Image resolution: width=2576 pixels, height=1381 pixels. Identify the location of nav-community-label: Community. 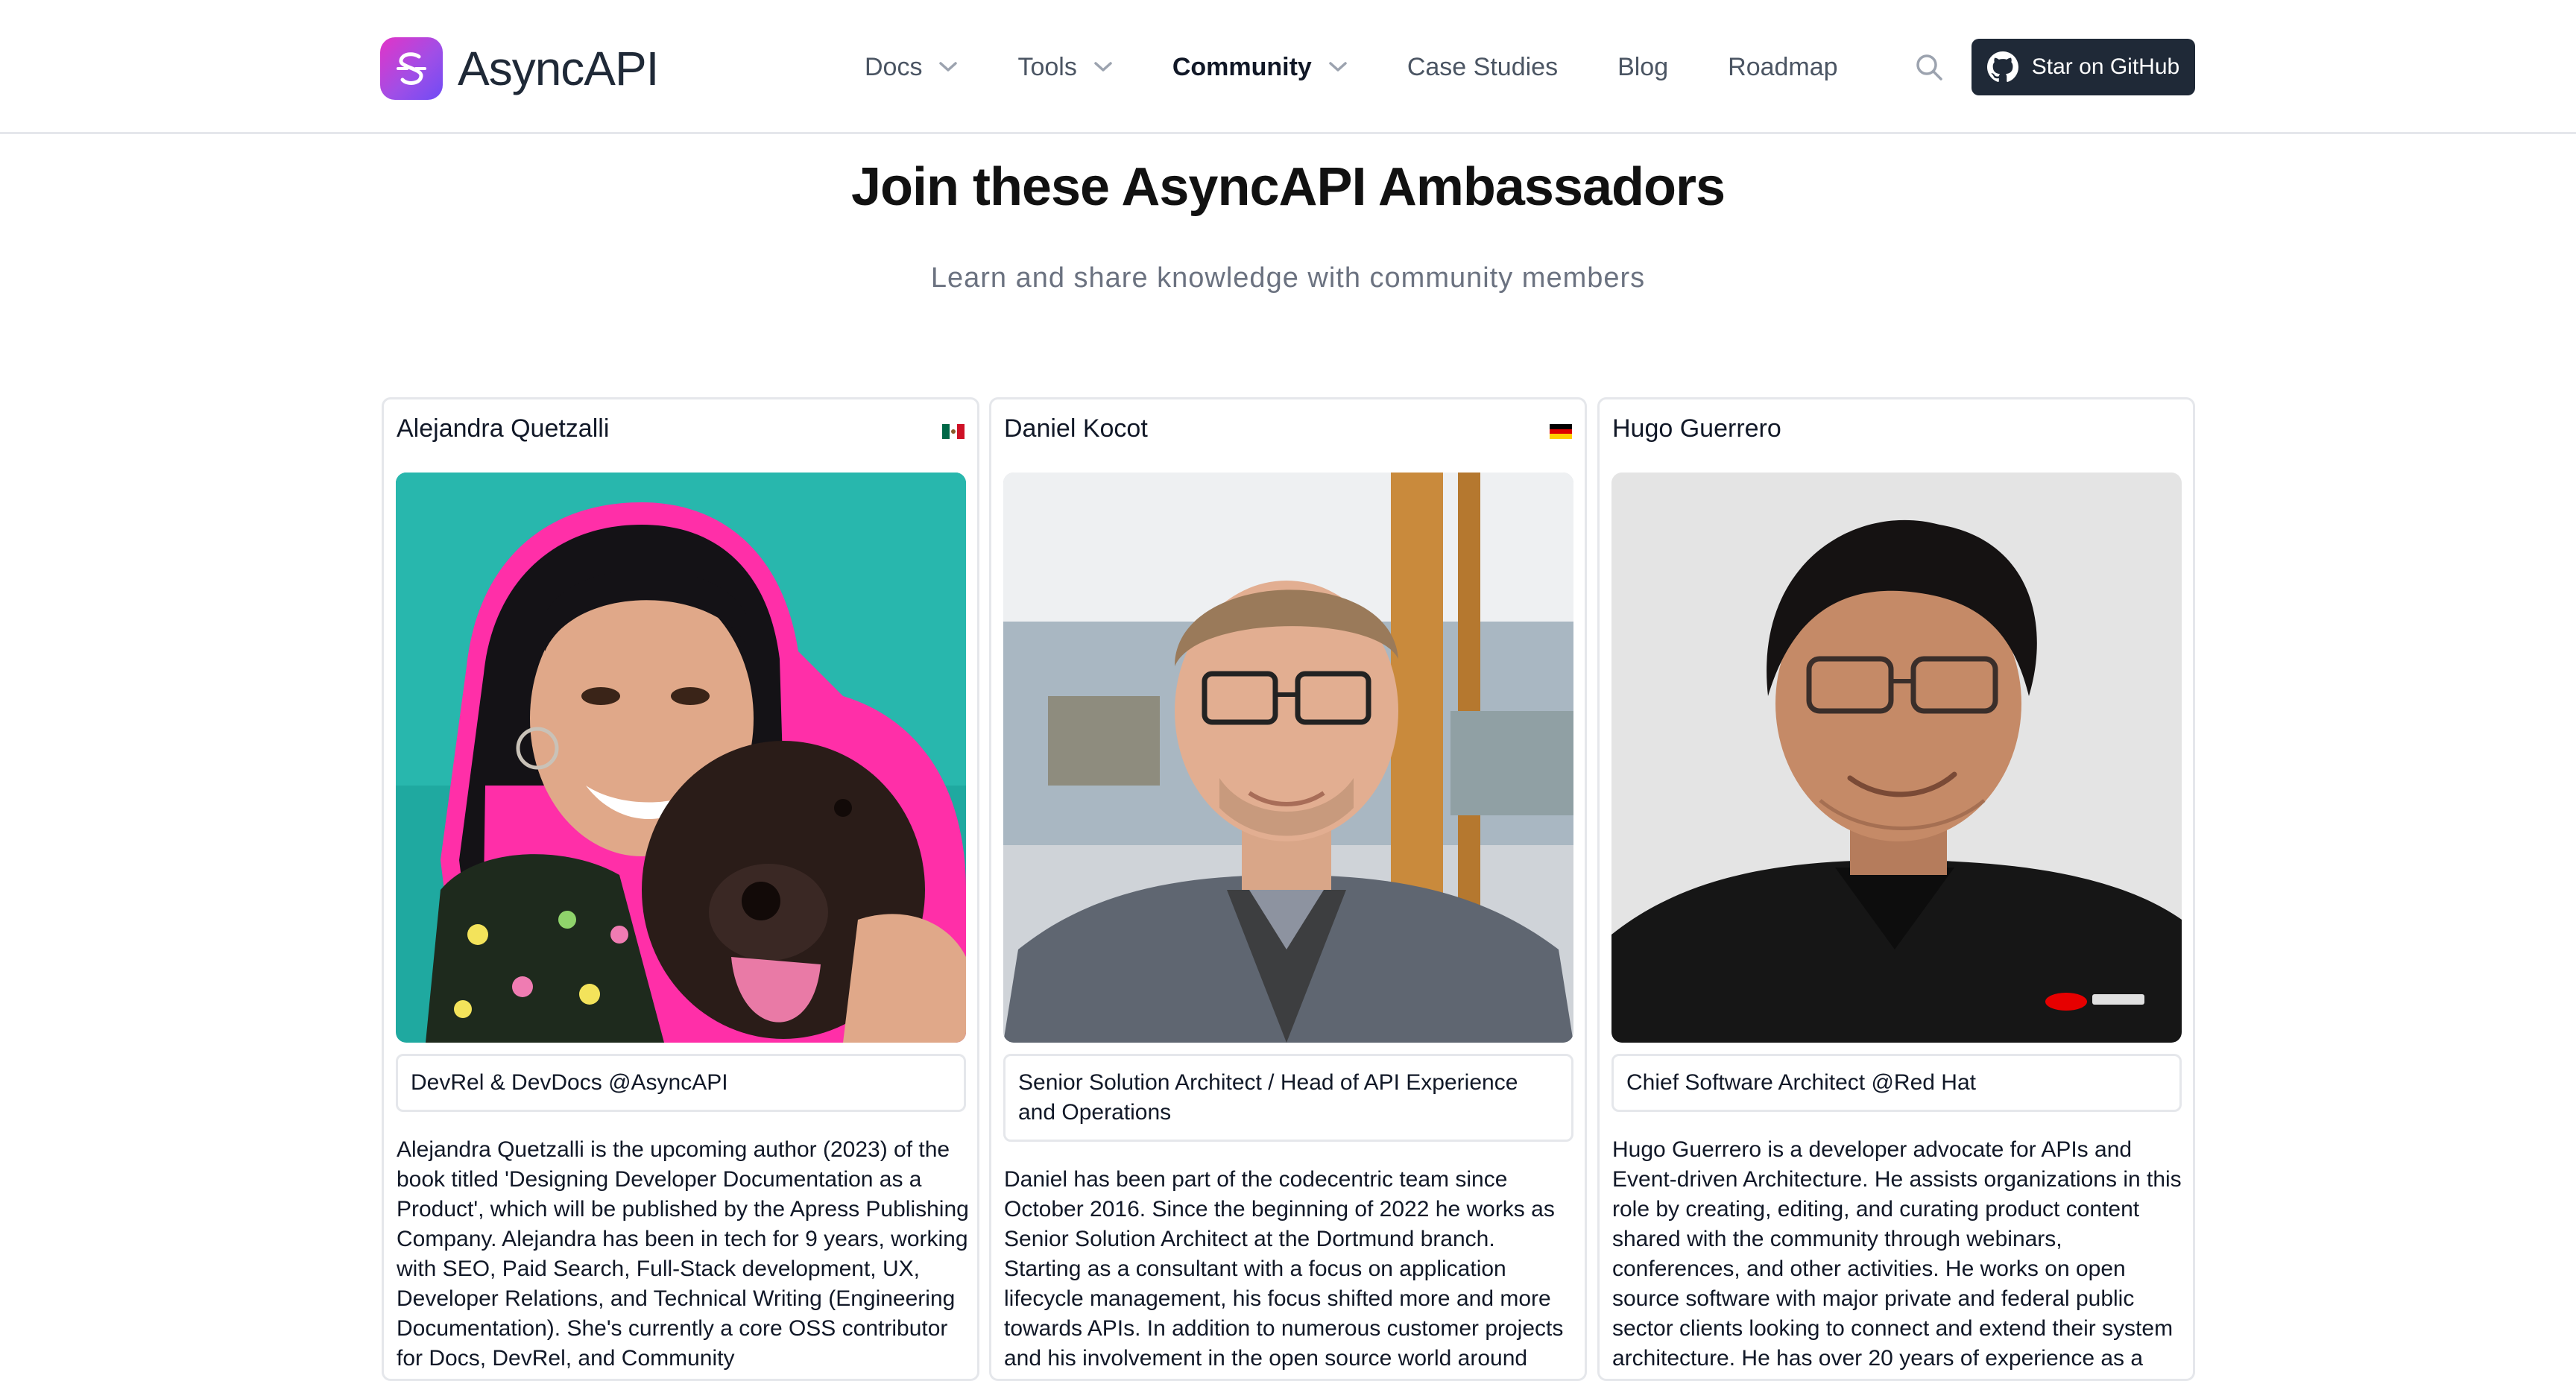
(1242, 66).